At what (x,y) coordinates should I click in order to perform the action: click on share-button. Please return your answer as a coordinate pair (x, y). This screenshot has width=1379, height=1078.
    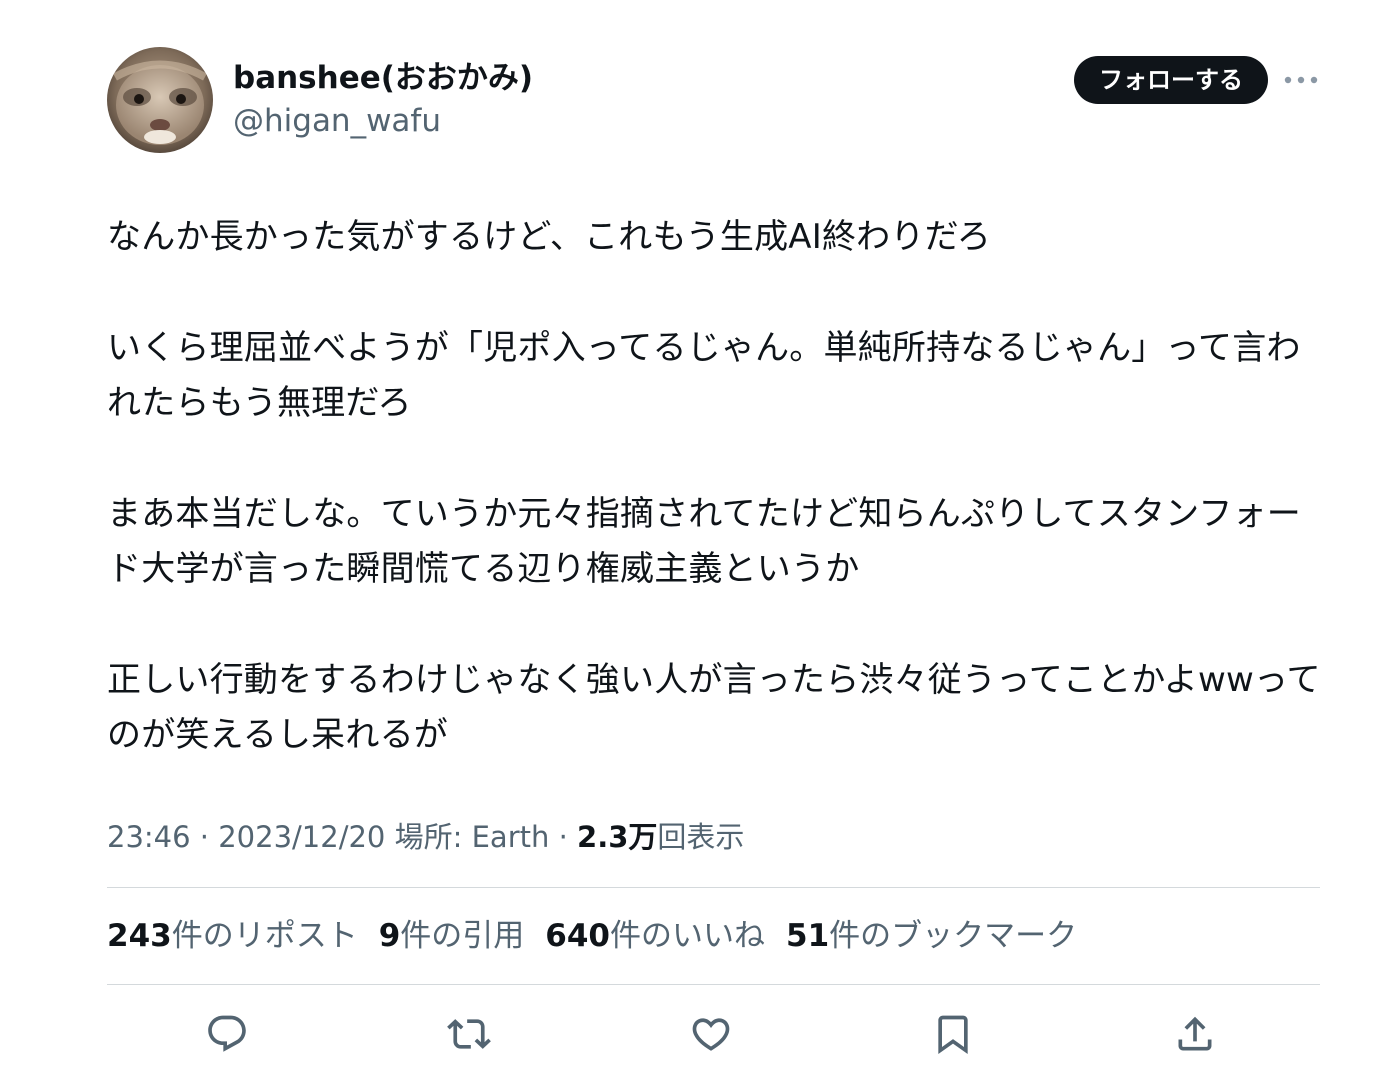
    Looking at the image, I should click on (1195, 1034).